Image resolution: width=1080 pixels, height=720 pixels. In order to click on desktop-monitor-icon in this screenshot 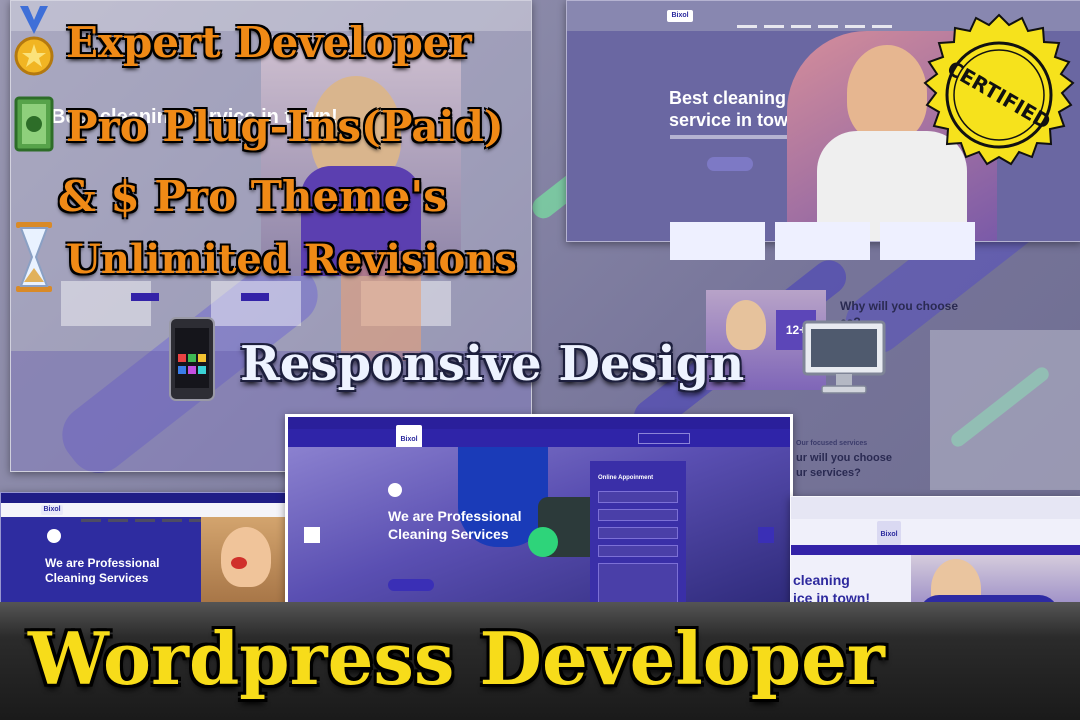, I will do `click(844, 358)`.